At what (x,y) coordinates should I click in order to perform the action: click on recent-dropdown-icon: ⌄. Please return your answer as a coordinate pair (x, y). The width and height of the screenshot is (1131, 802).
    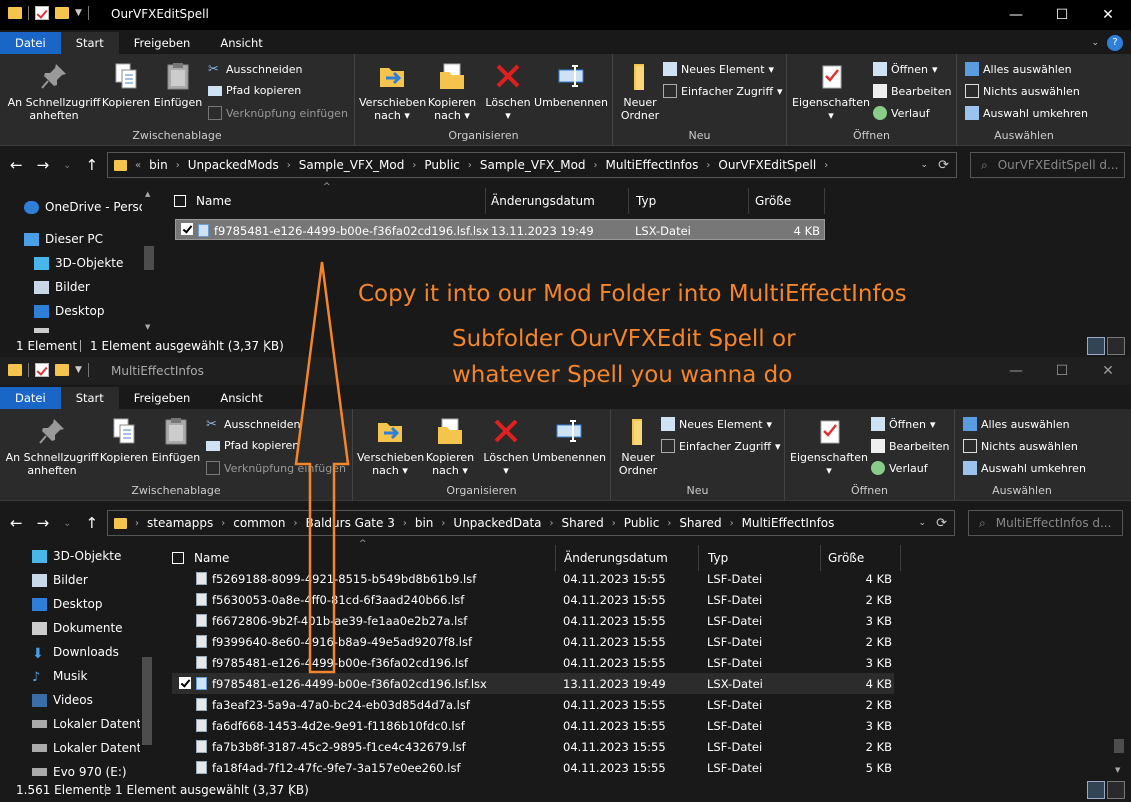
    Looking at the image, I should click on (67, 523).